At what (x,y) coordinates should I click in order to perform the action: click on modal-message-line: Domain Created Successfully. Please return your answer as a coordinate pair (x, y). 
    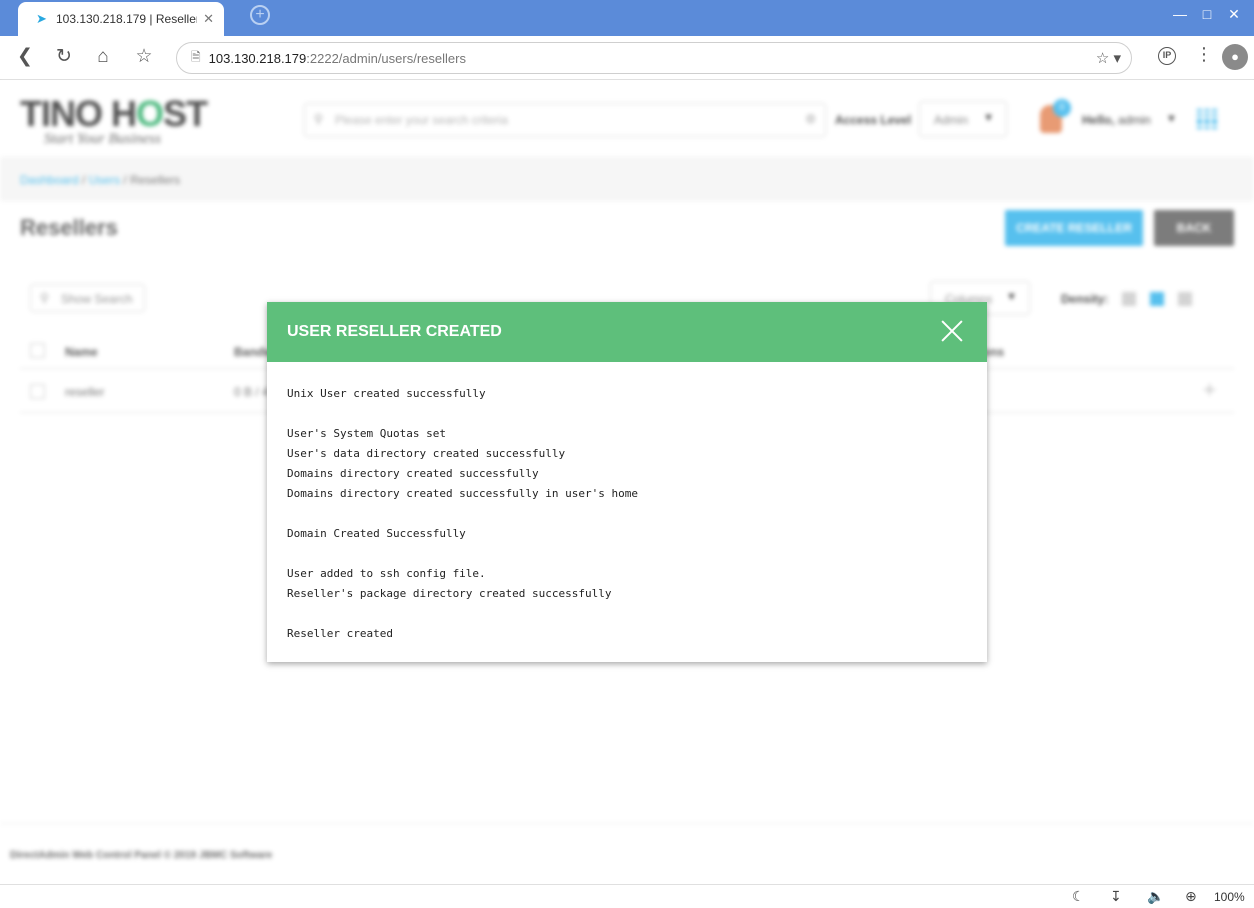
    Looking at the image, I should click on (376, 533).